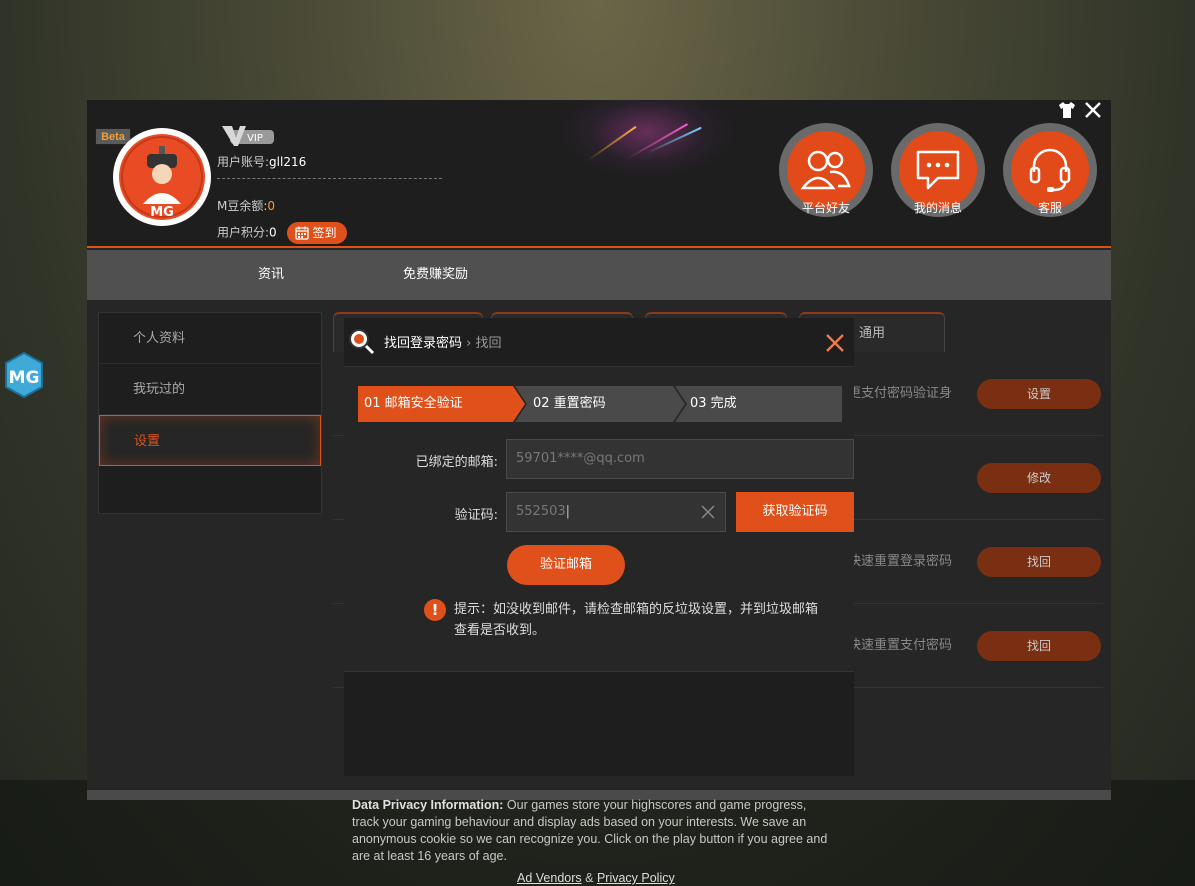 The height and width of the screenshot is (886, 1195). I want to click on sidebar-item-profile: 个人资料, so click(210, 338).